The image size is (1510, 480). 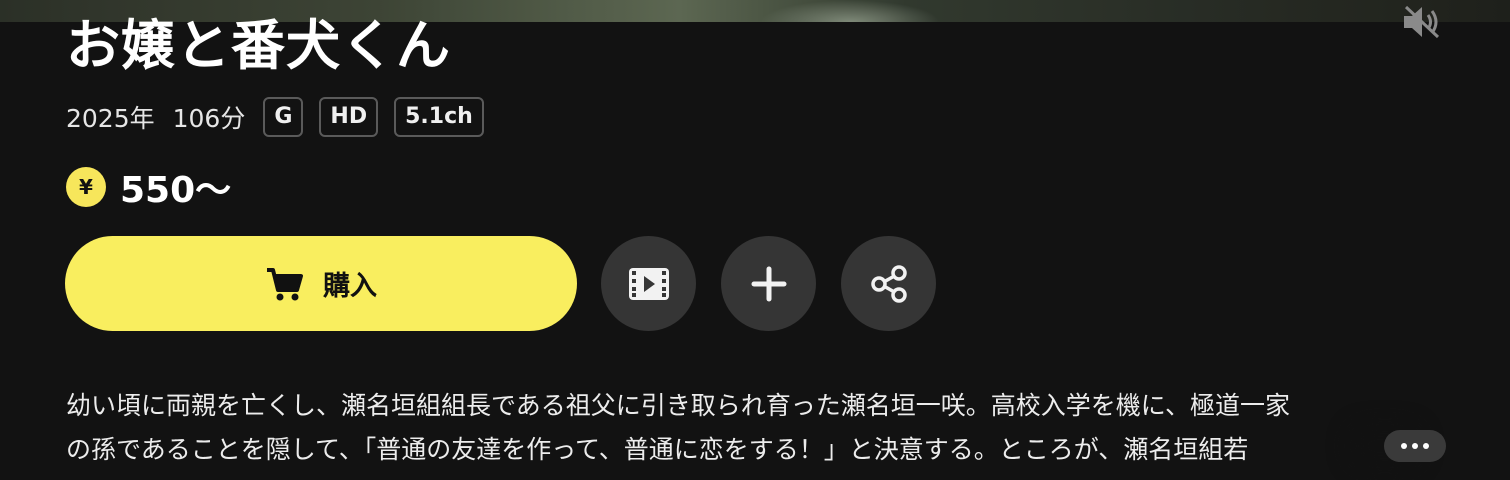 I want to click on rating-badge: G, so click(x=283, y=117).